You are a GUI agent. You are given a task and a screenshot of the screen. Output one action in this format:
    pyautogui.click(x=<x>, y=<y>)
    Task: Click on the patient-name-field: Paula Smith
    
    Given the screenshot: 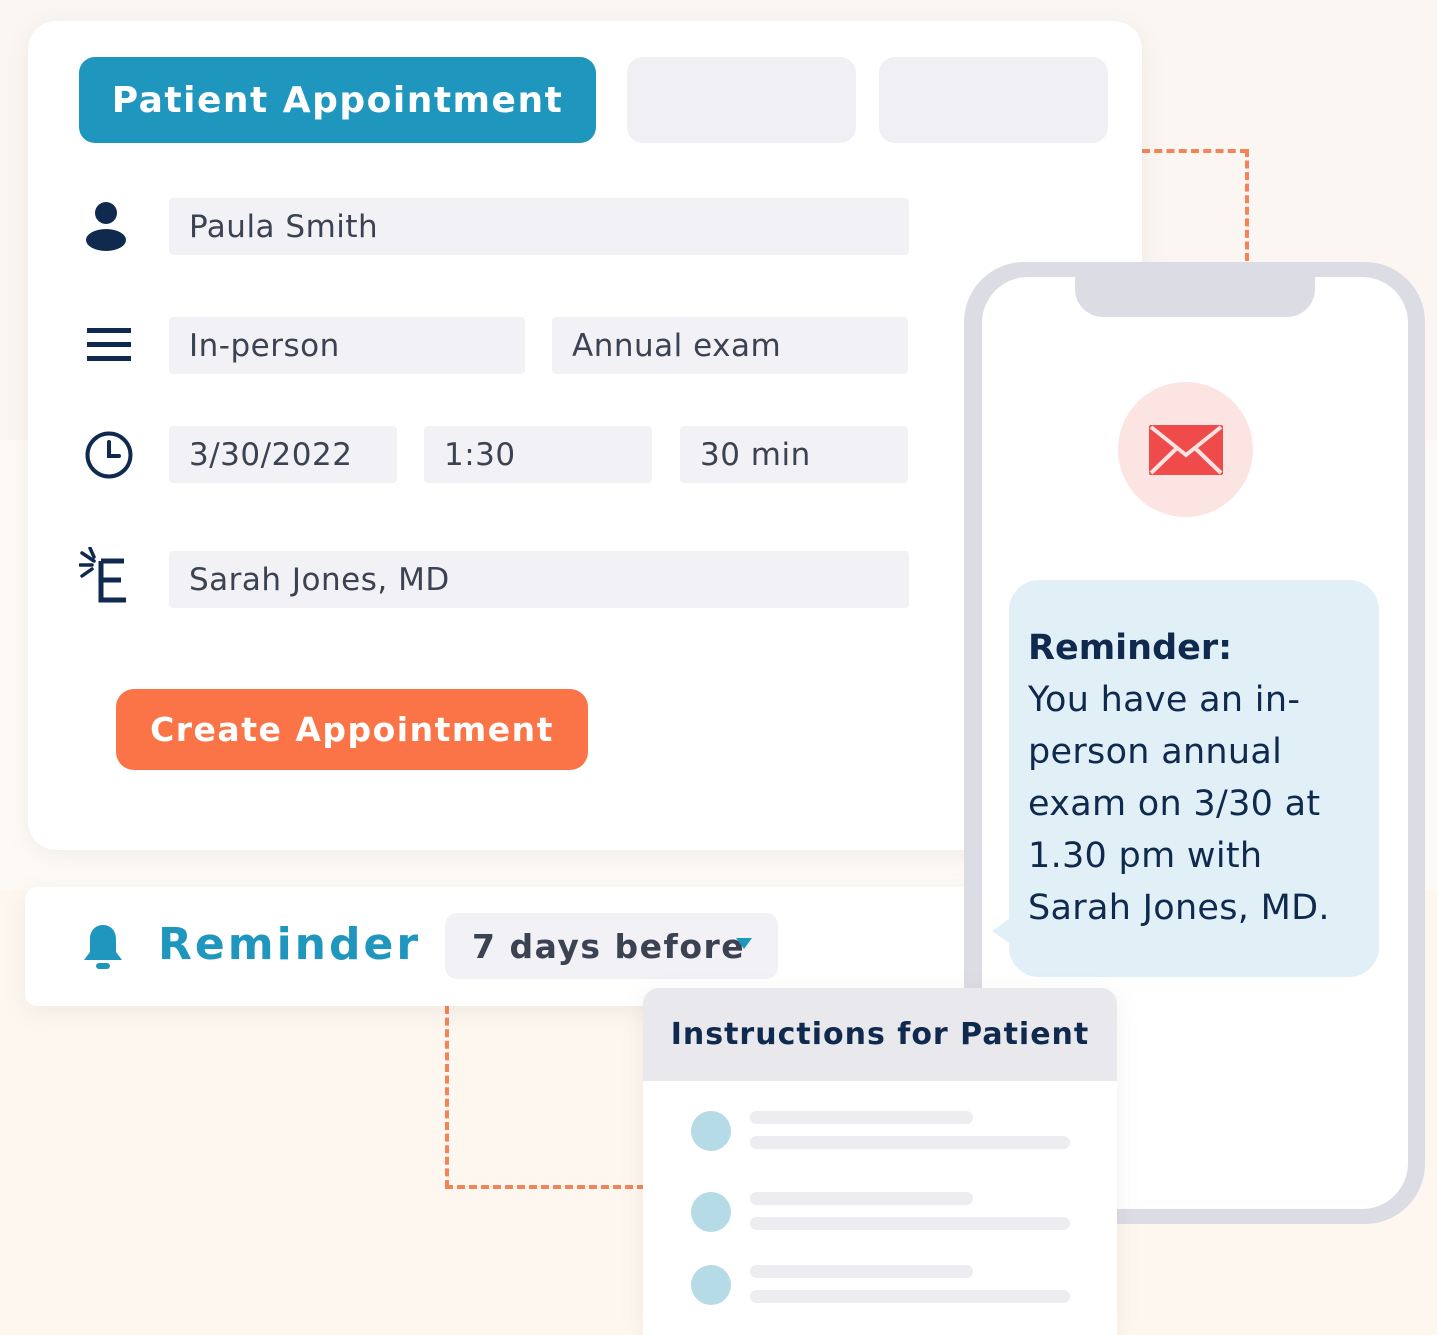 What is the action you would take?
    pyautogui.click(x=539, y=226)
    